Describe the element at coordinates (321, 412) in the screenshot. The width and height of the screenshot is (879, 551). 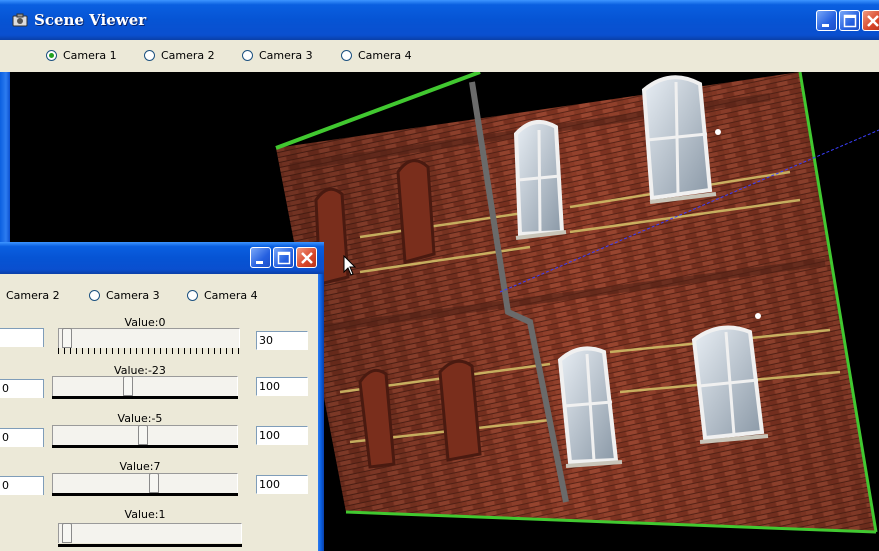
I see `window-frame-right` at that location.